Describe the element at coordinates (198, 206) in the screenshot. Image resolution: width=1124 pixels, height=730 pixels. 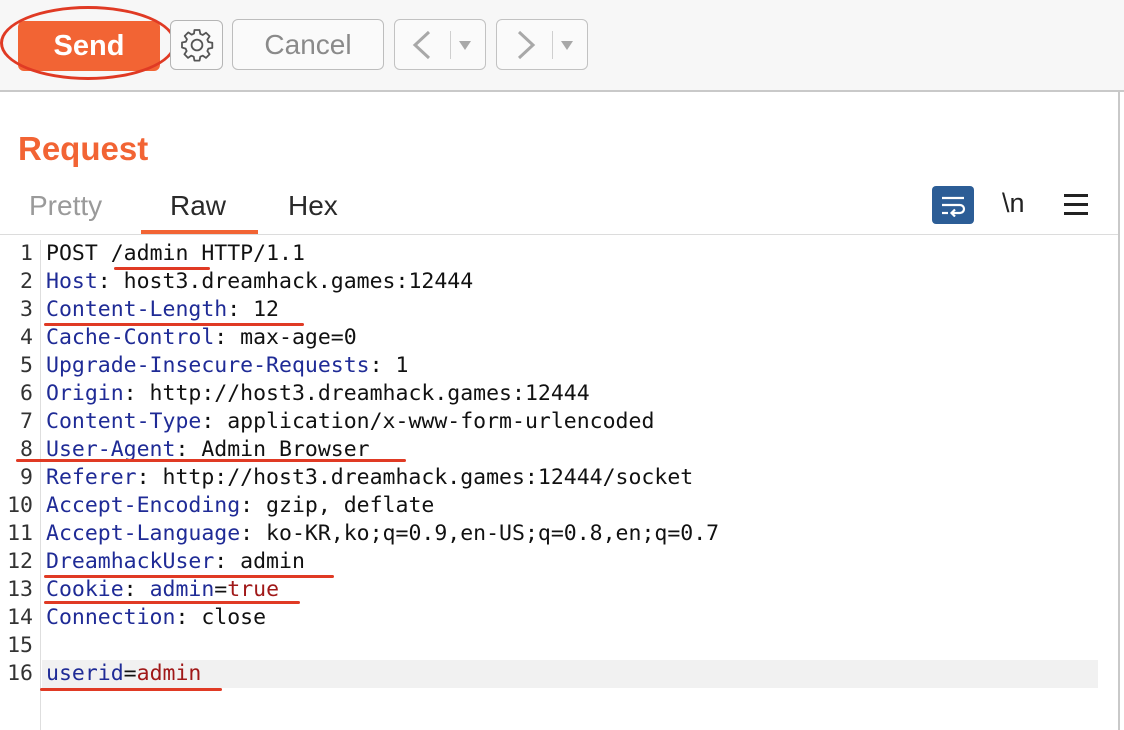
I see `tab-raw: Raw` at that location.